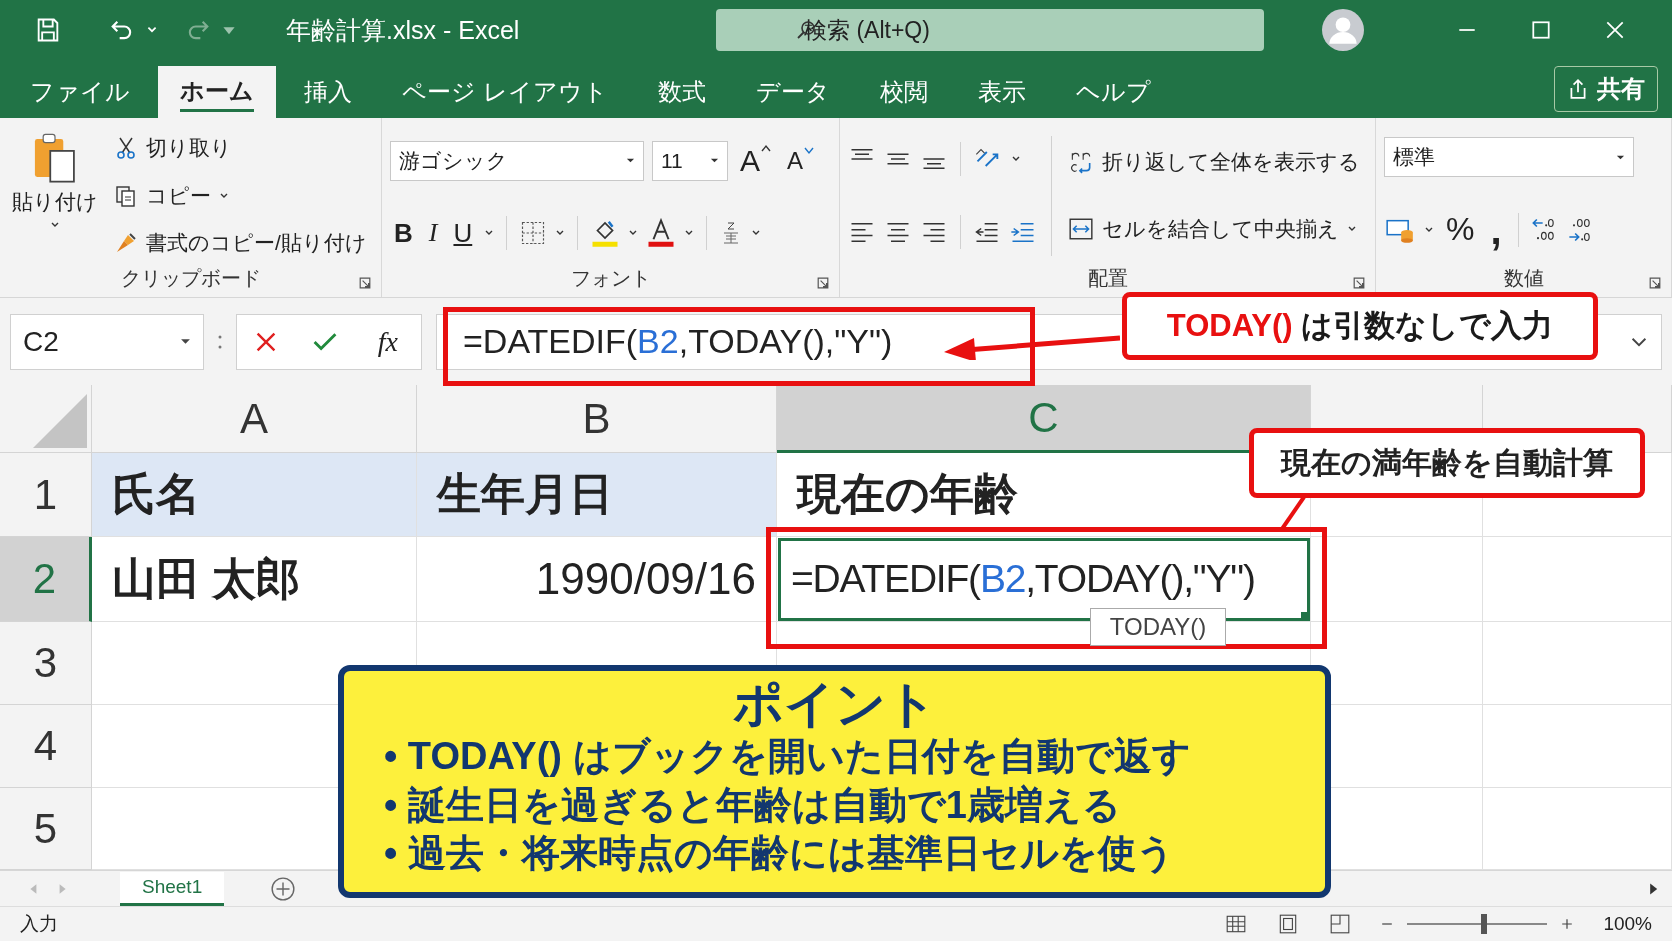 The width and height of the screenshot is (1672, 941). I want to click on comma-style-button: ,, so click(1496, 229).